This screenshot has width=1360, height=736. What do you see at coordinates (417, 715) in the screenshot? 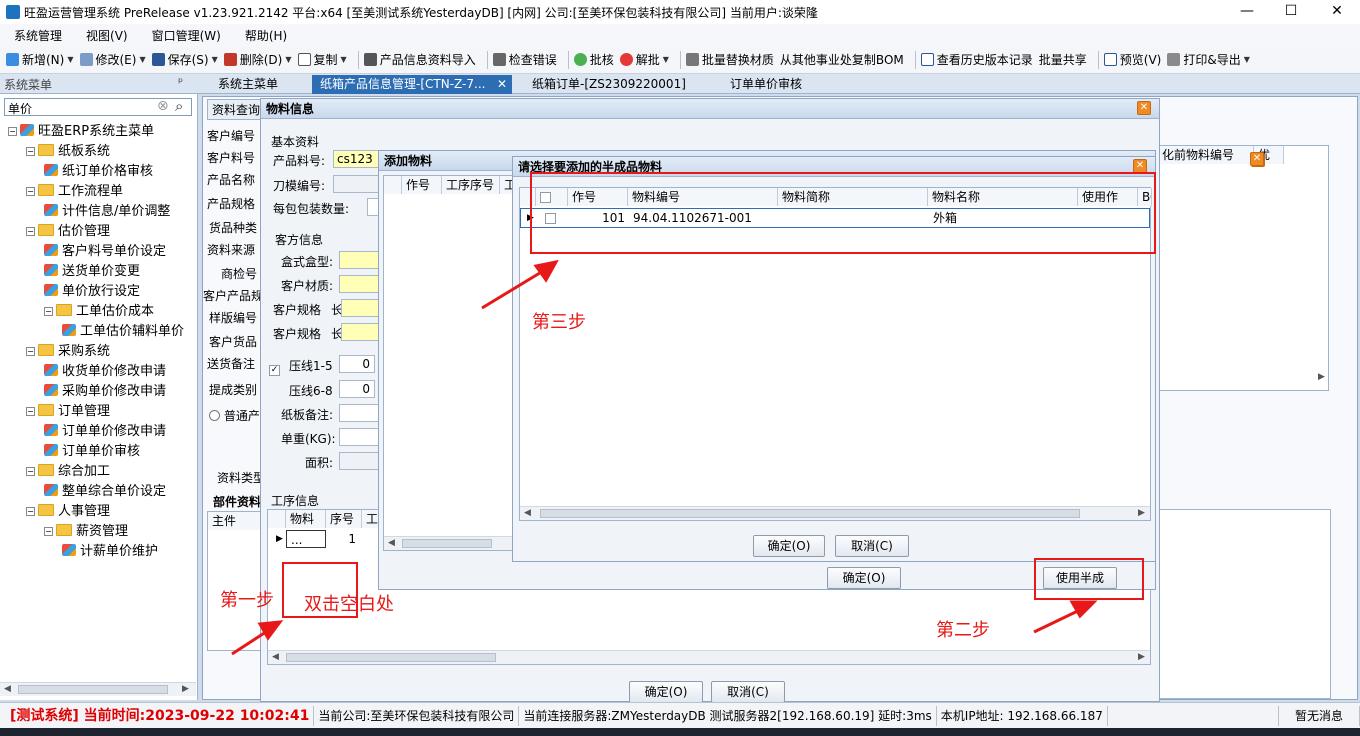
I see `current-company-status: 当前公司:至美环保包装科技有限公司` at bounding box center [417, 715].